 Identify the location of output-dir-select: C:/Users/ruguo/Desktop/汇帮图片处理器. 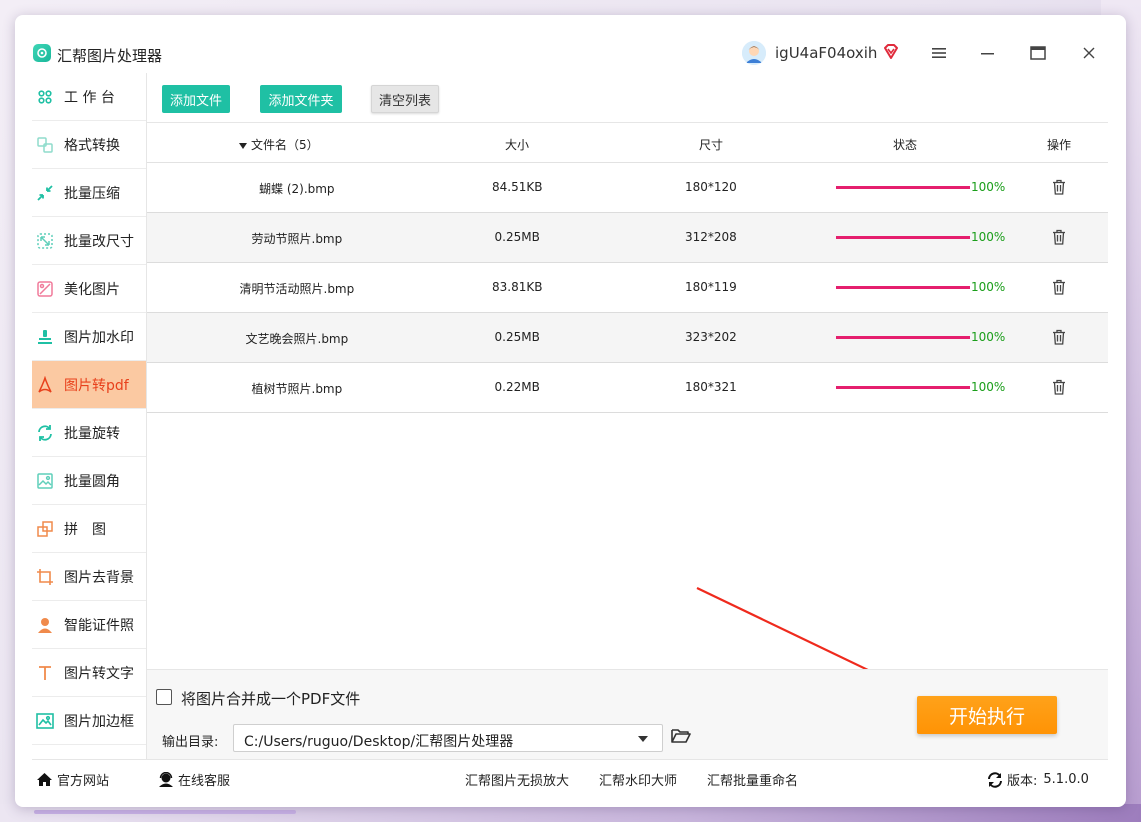
(448, 738).